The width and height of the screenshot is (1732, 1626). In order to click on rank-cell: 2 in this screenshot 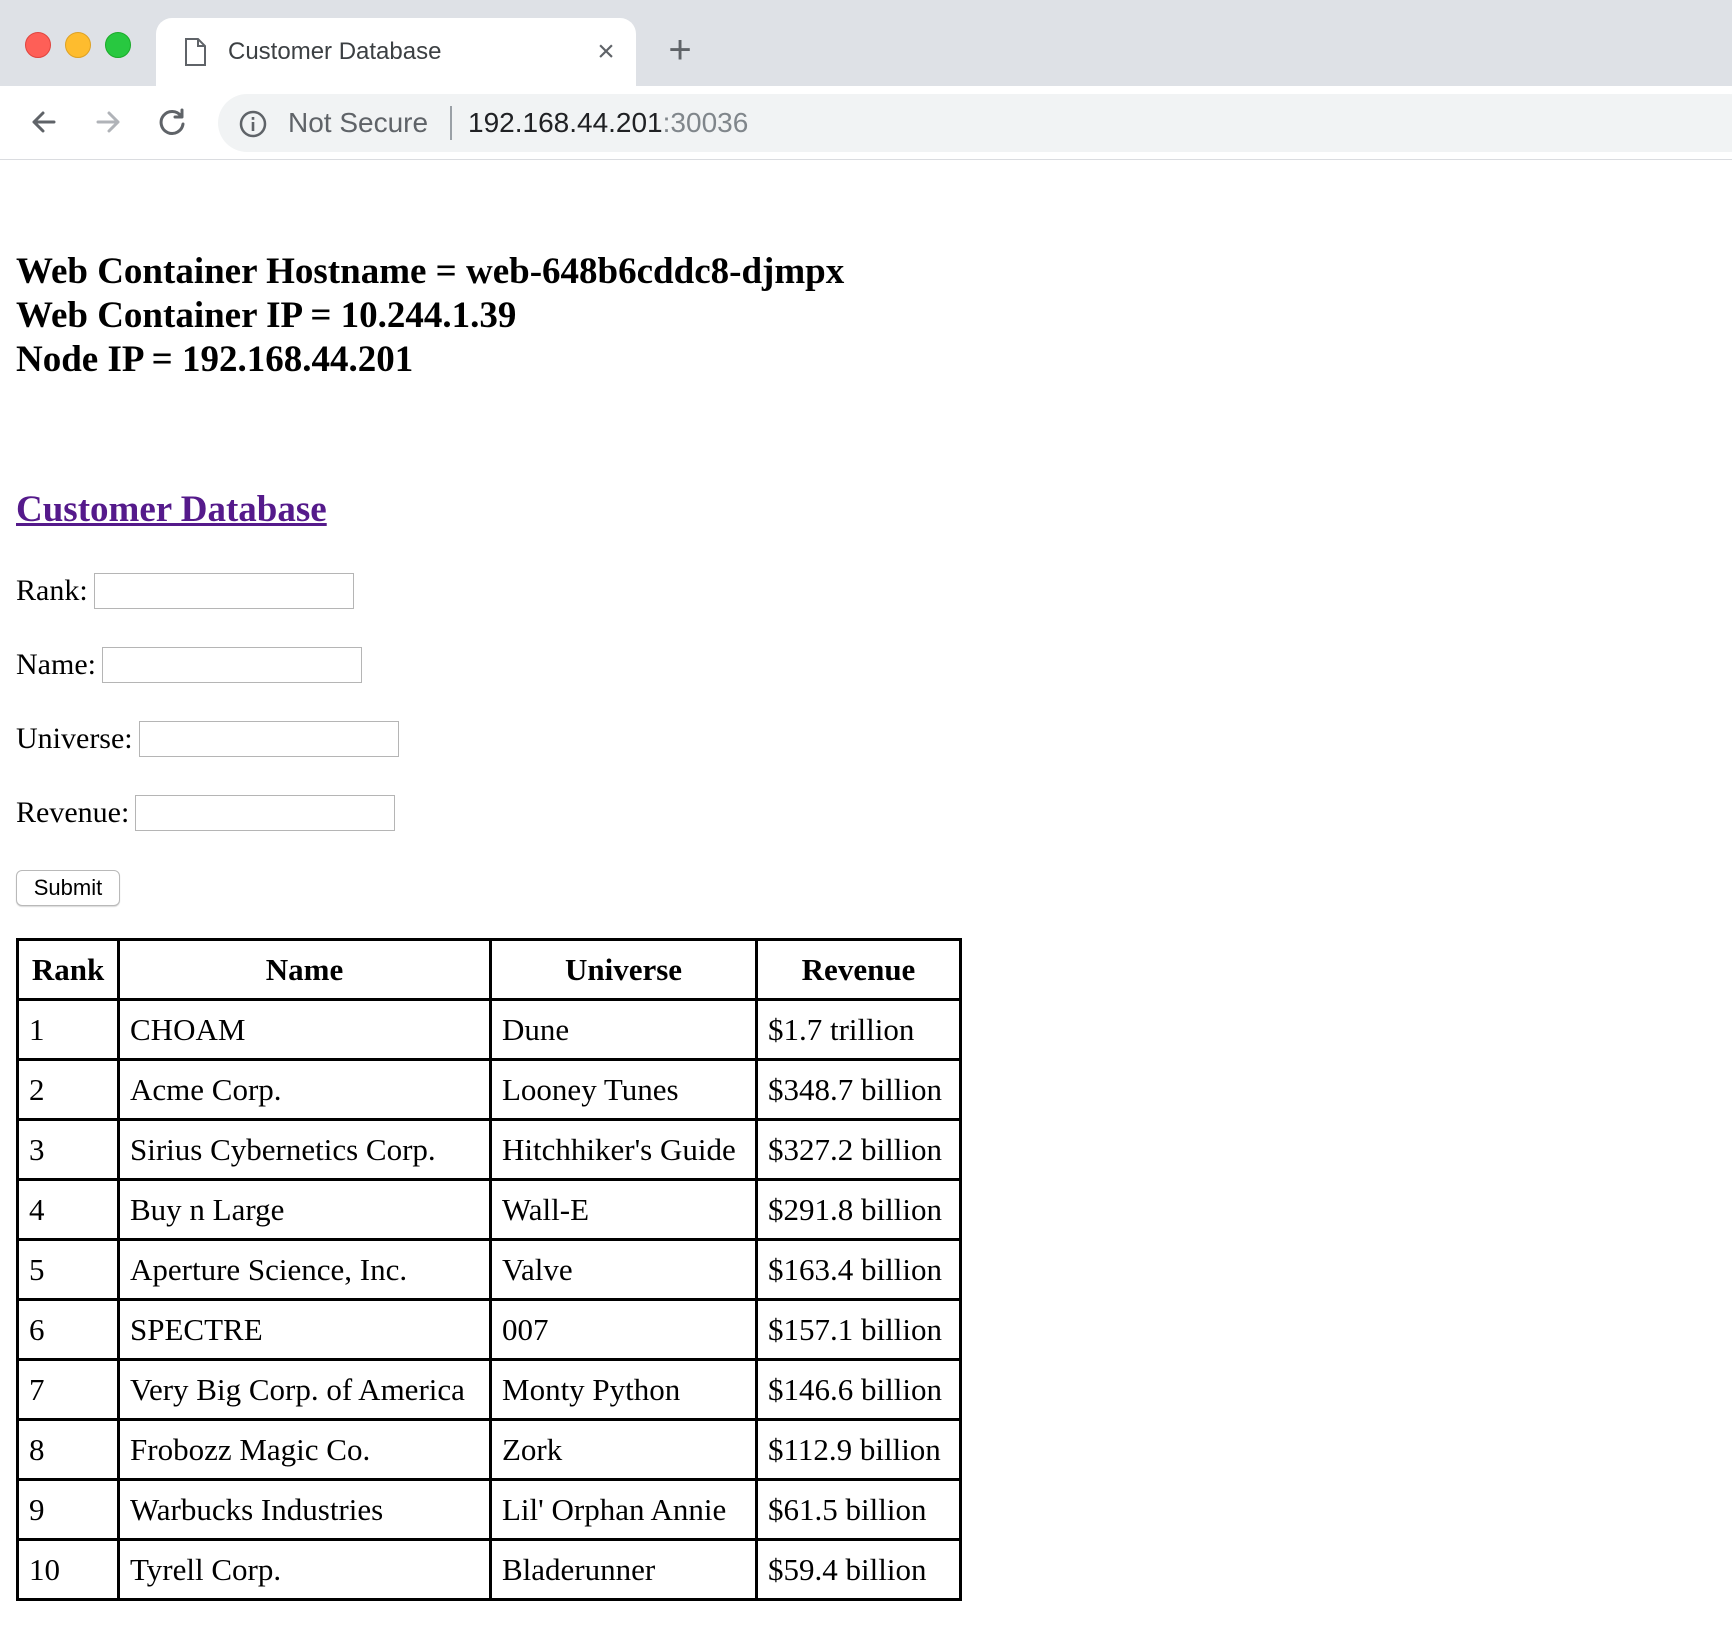, I will do `click(68, 1089)`.